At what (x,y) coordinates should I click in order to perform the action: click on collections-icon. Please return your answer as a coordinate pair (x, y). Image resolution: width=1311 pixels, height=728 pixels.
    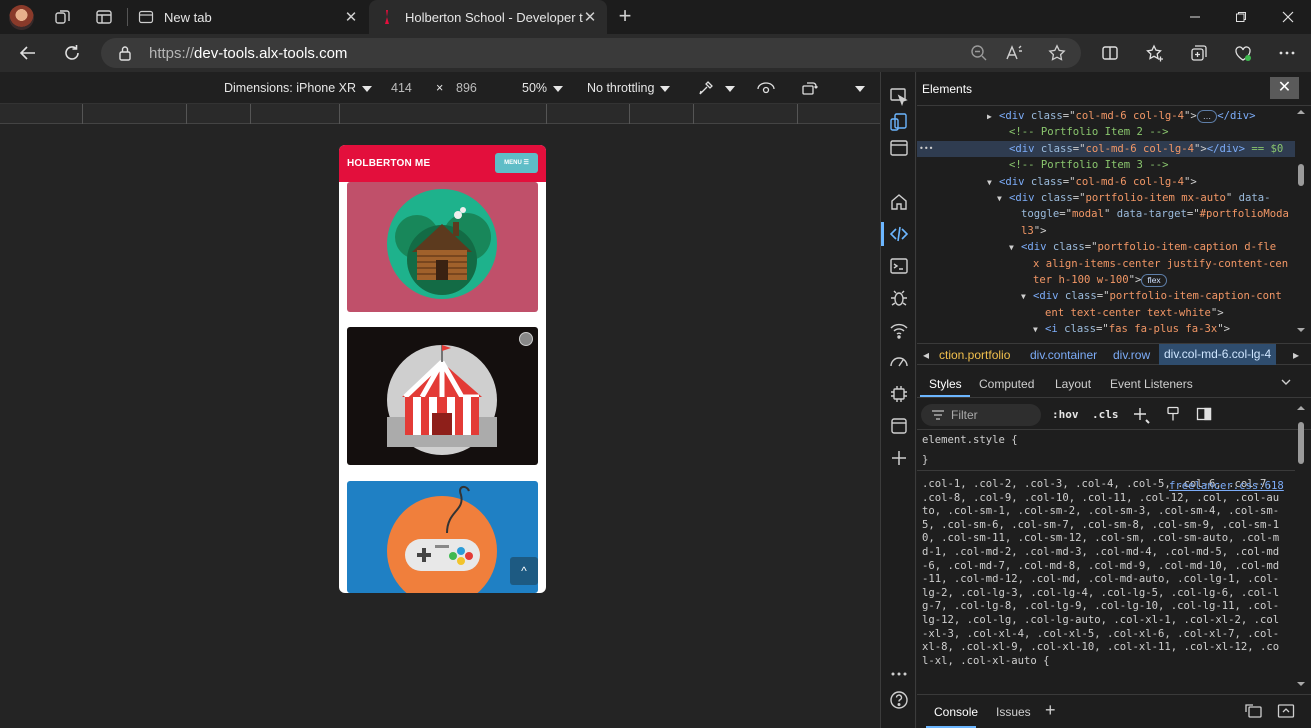
    Looking at the image, I should click on (1199, 53).